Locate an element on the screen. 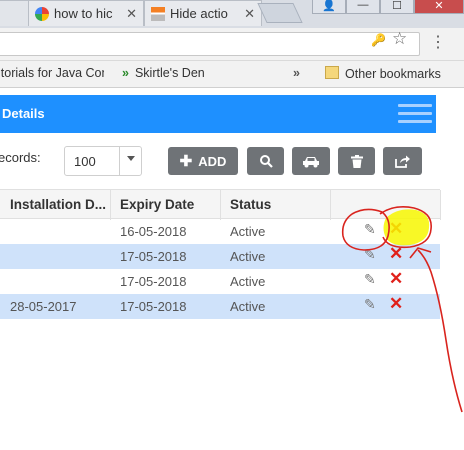 Image resolution: width=464 pixels, height=450 pixels. window-close-button: ✕ is located at coordinates (439, 7).